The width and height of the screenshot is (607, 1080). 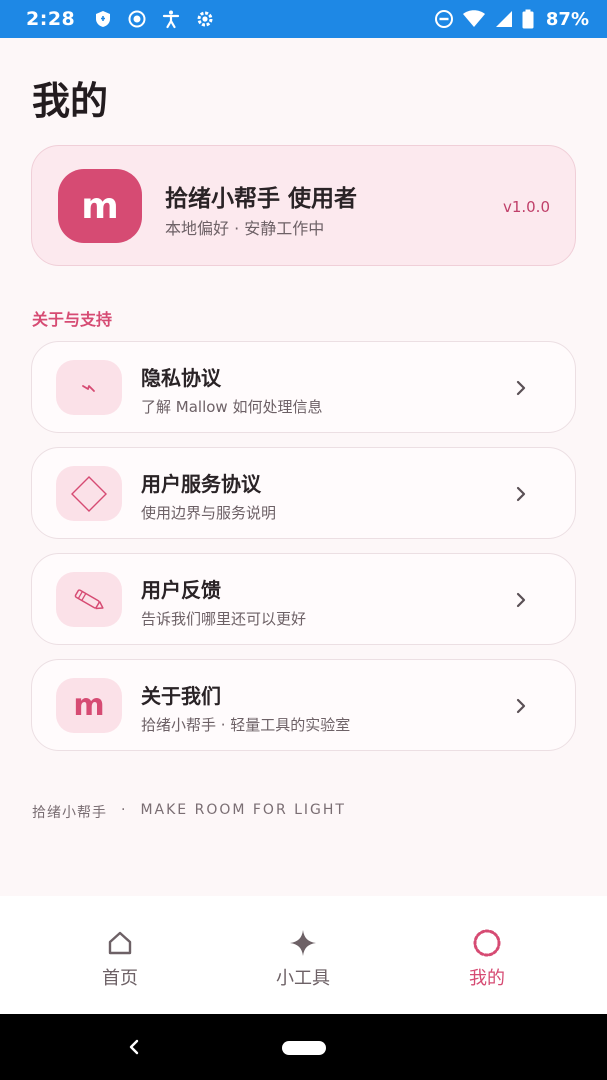 I want to click on settings-icon, so click(x=205, y=19).